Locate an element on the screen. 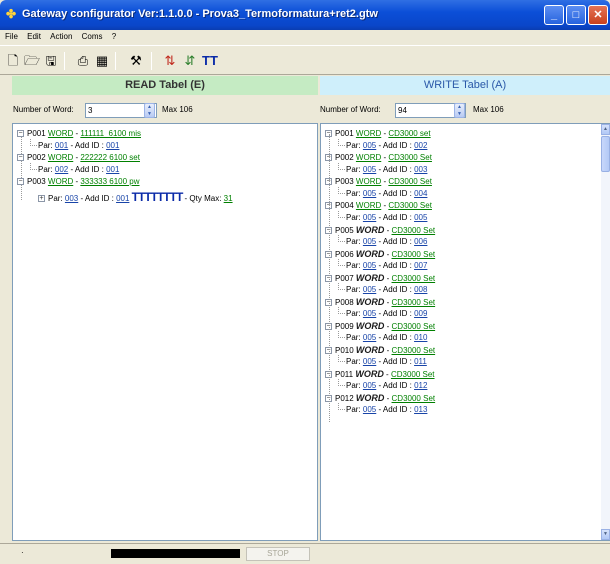  addid-link: 009 is located at coordinates (420, 313).